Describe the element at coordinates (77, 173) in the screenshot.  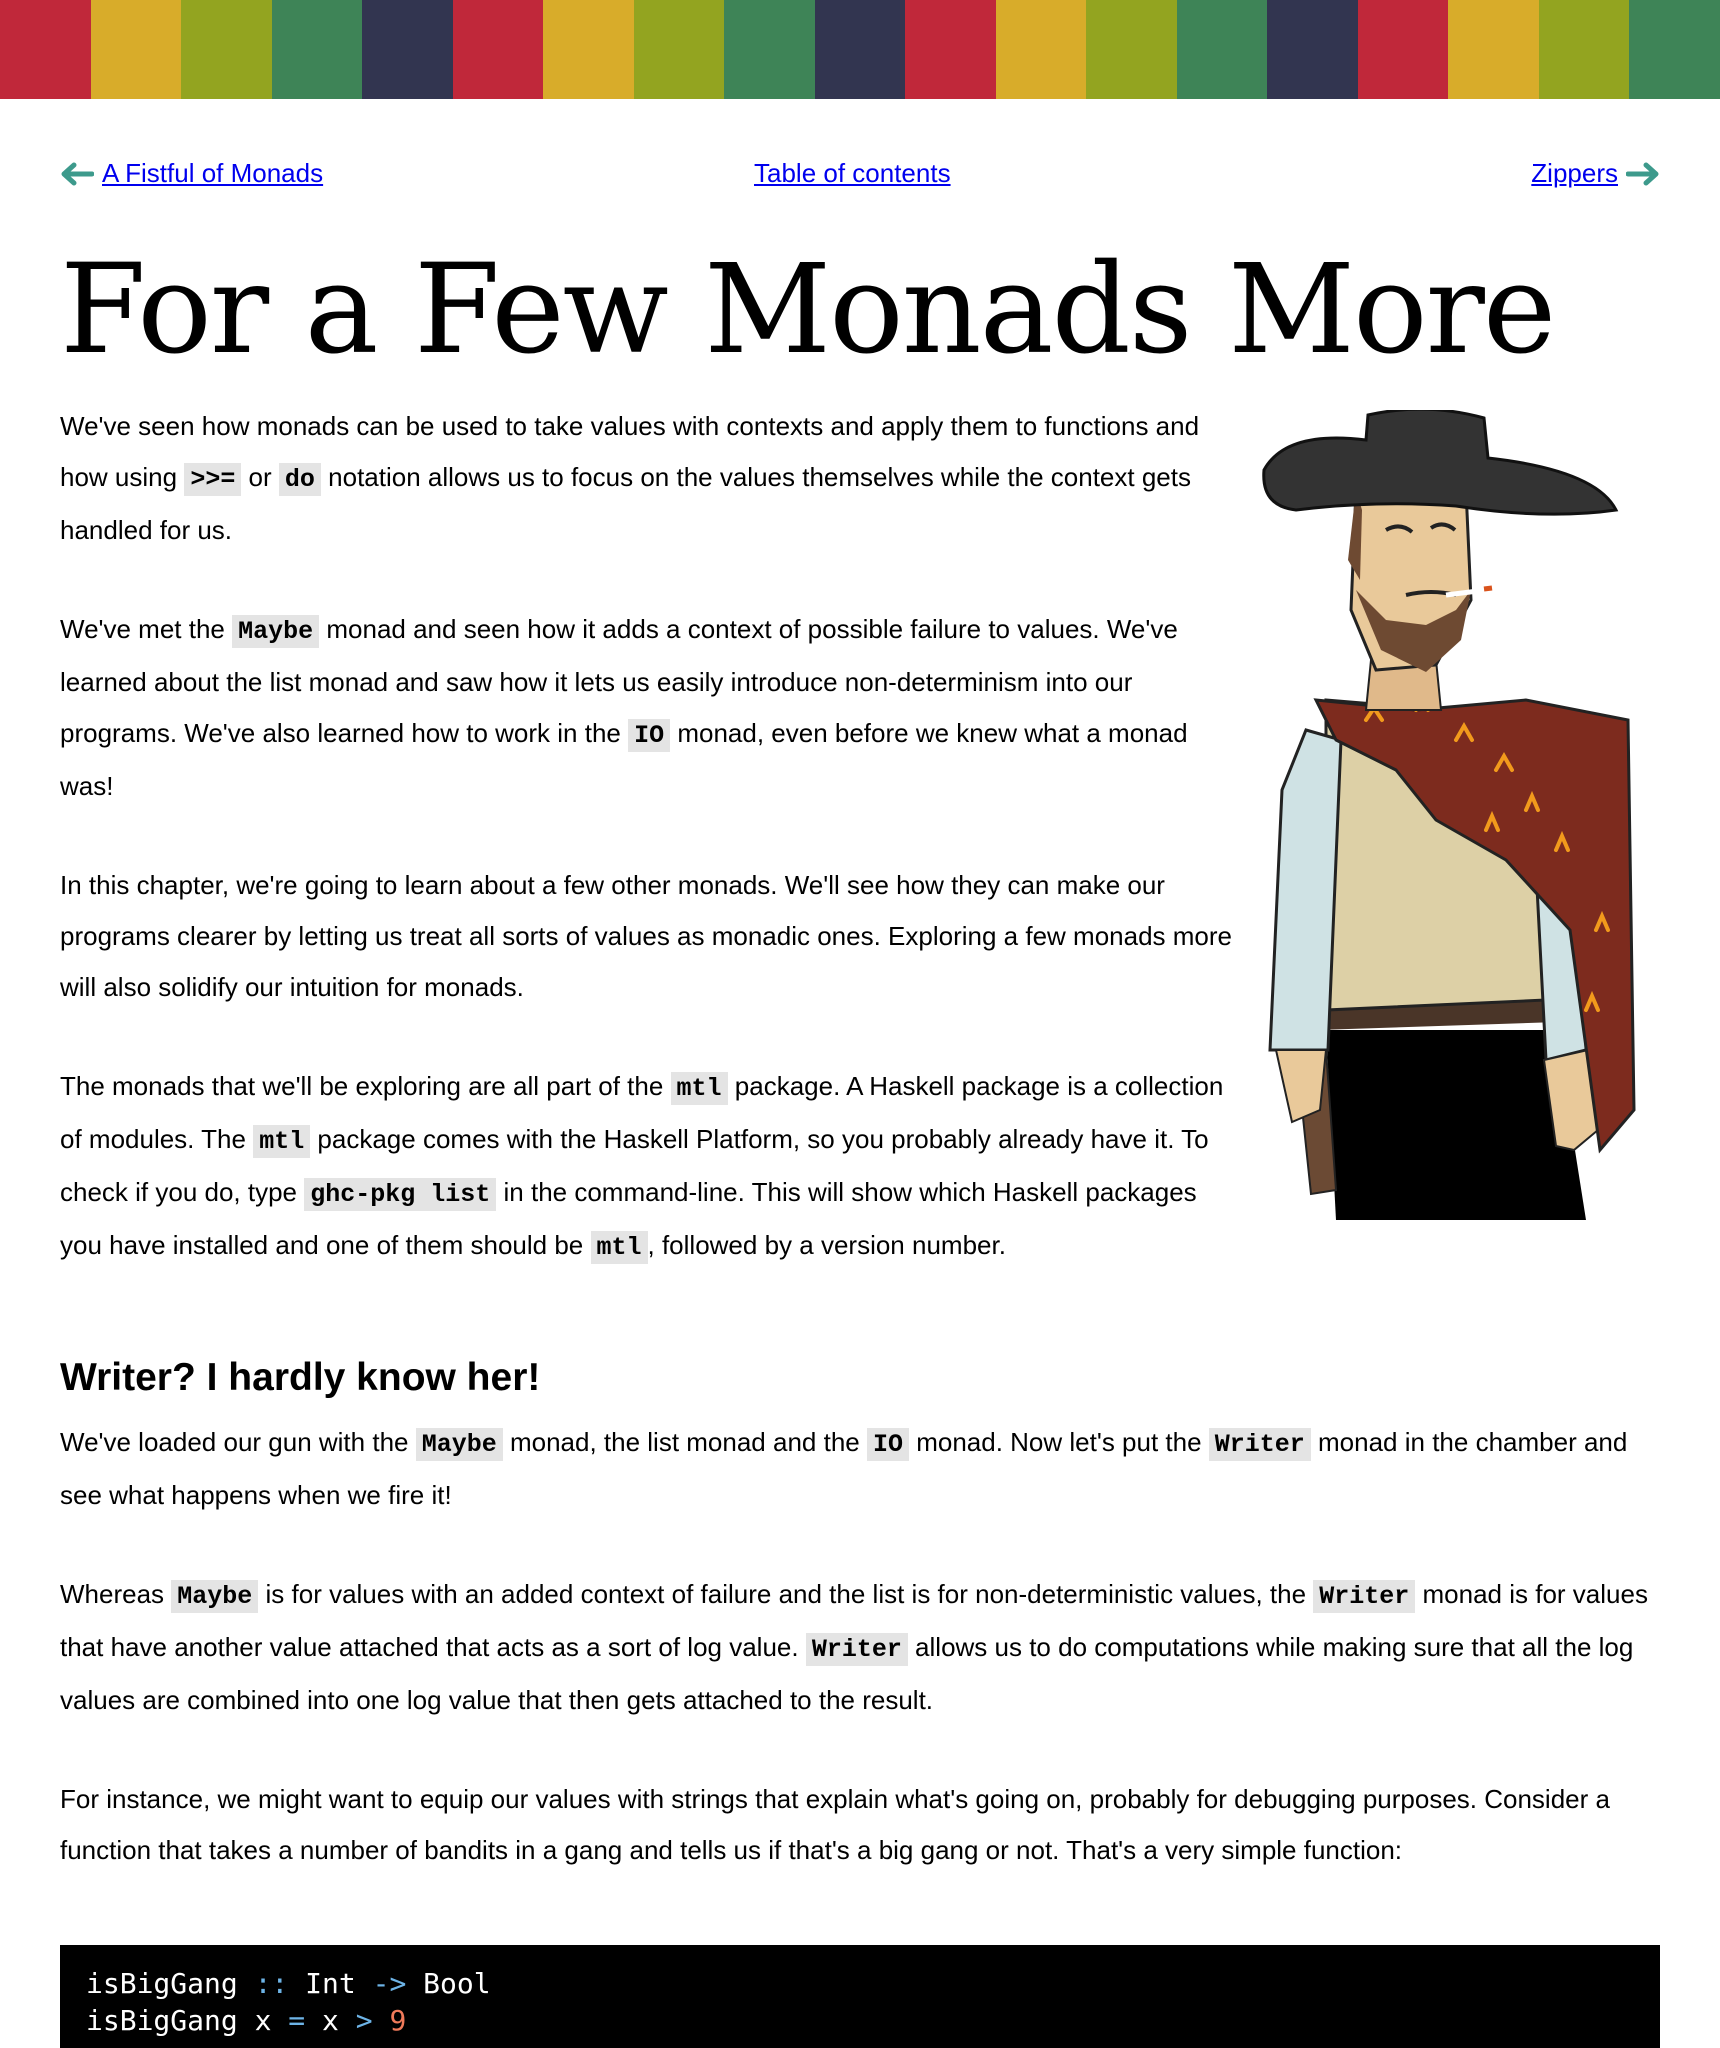
I see `left-arrow-icon` at that location.